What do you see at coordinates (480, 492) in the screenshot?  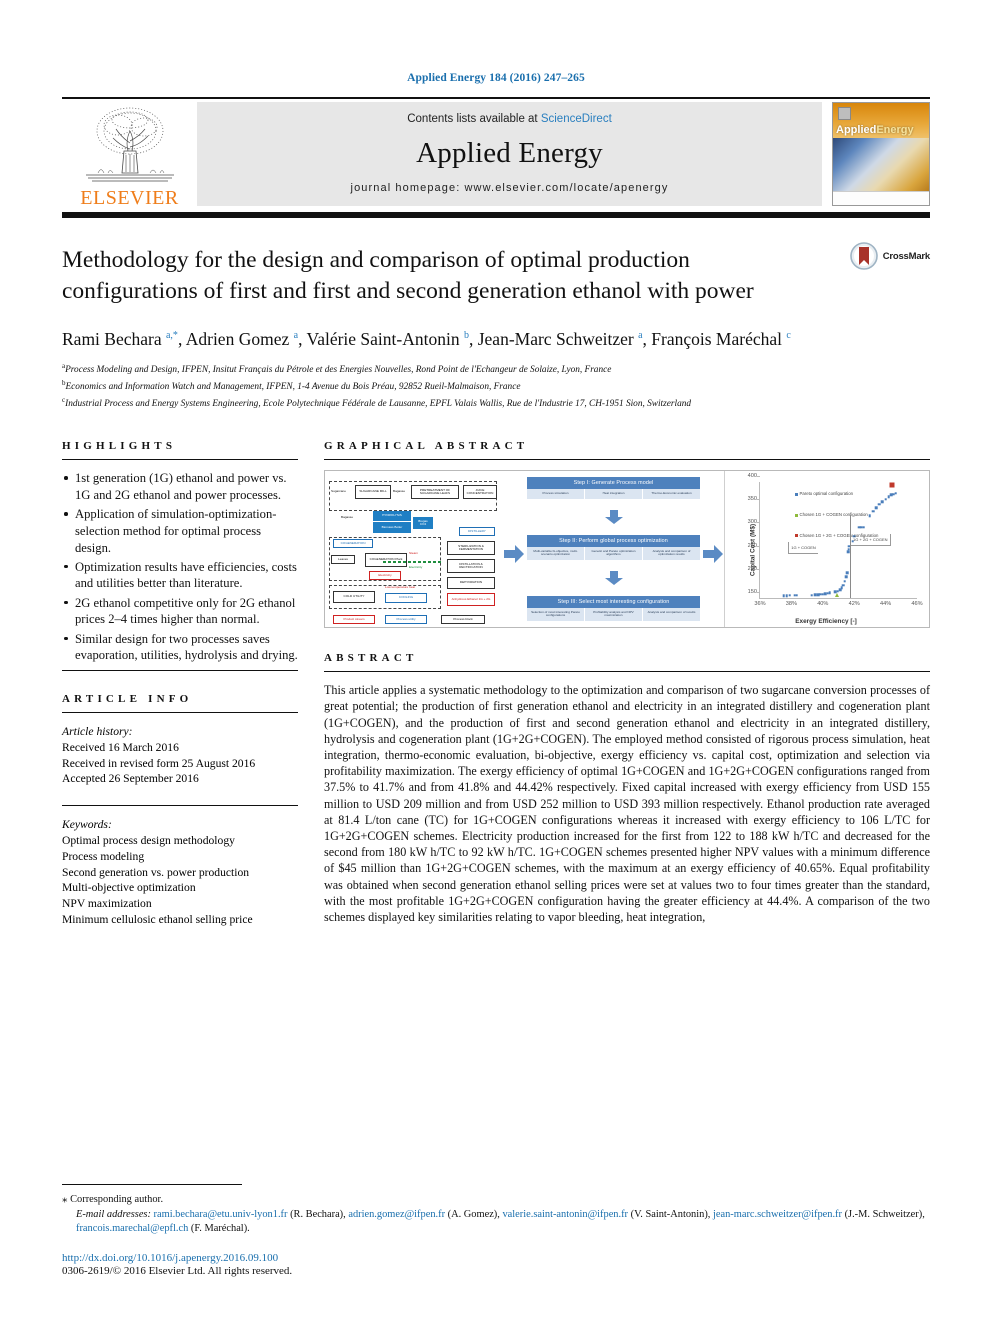 I see `flow-box-juice-concentration: JUICE CONCENTRATION` at bounding box center [480, 492].